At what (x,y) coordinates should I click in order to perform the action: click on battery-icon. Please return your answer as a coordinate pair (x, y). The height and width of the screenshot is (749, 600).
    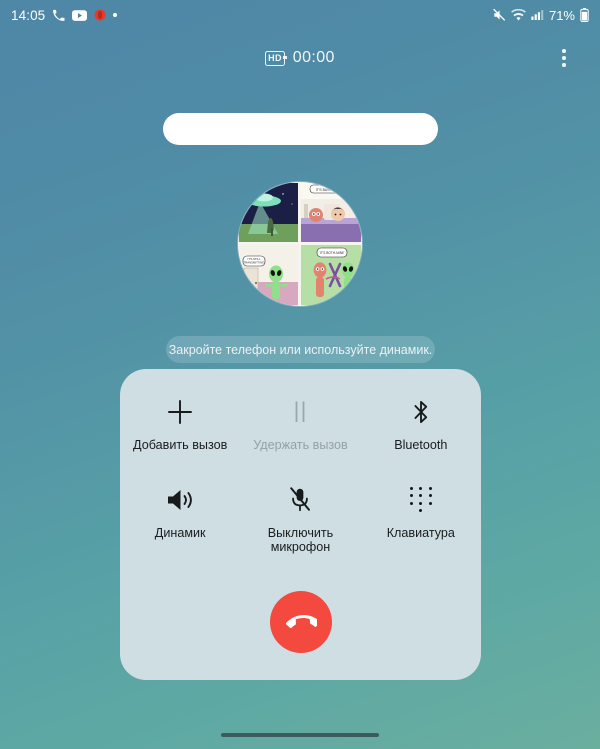
    Looking at the image, I should click on (584, 15).